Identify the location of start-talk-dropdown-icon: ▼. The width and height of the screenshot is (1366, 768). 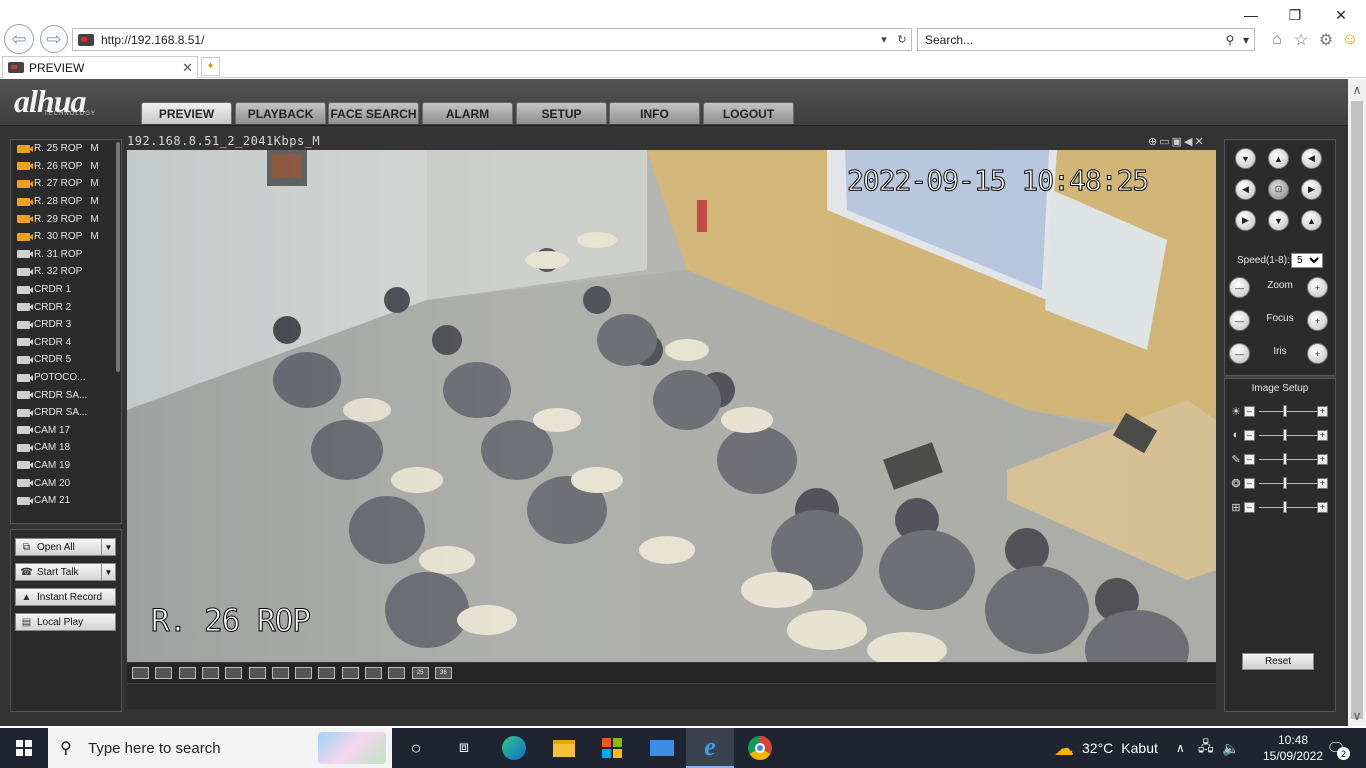
(108, 572).